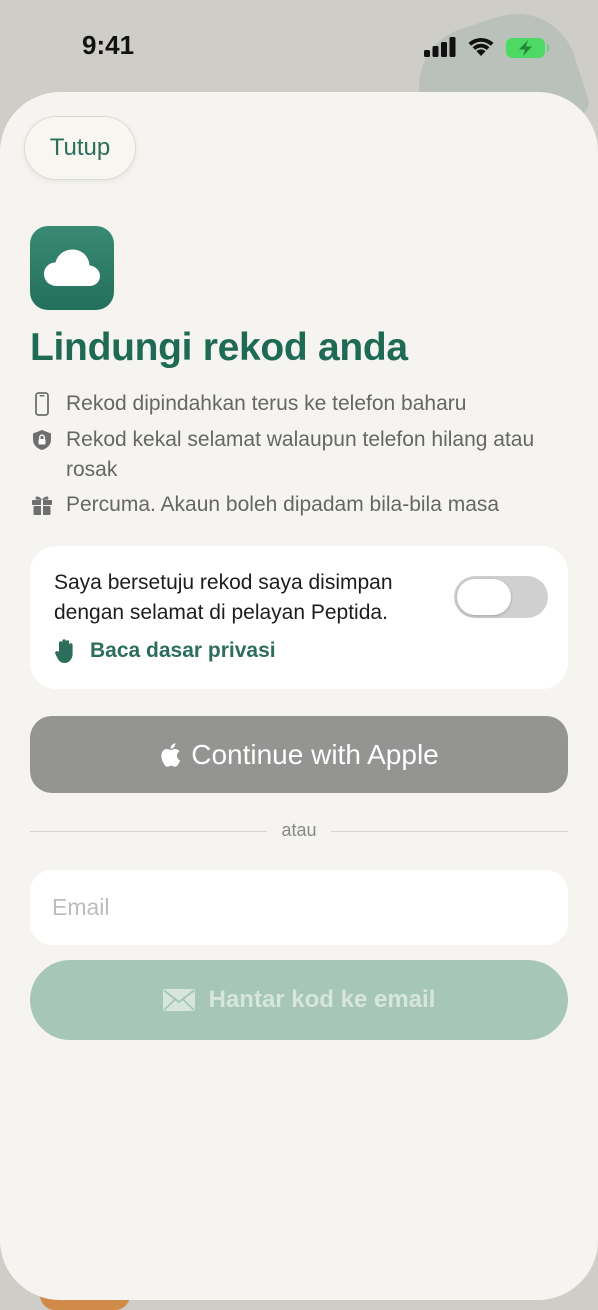 The image size is (598, 1310). I want to click on send-code-to-email-button: Hantar kod ke email, so click(299, 1000).